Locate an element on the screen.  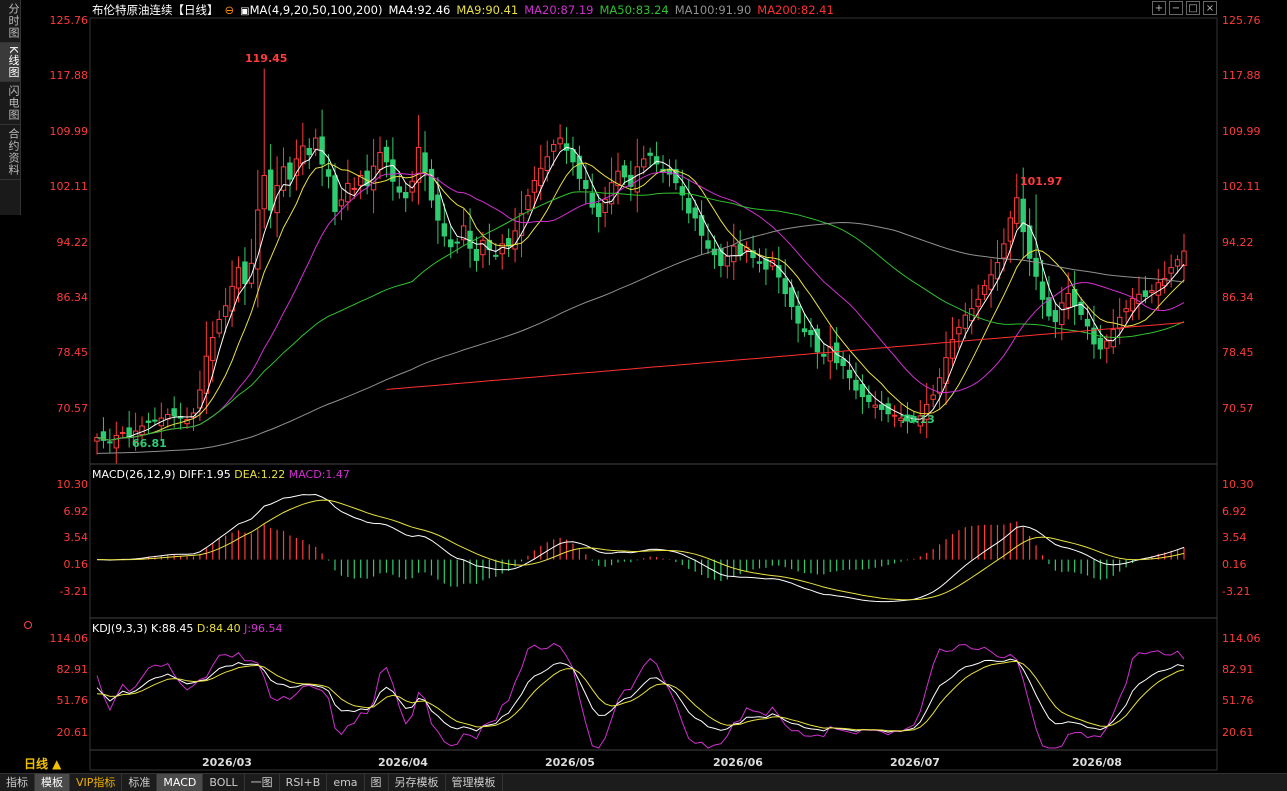
bottom-tab-9: 图 is located at coordinates (377, 782).